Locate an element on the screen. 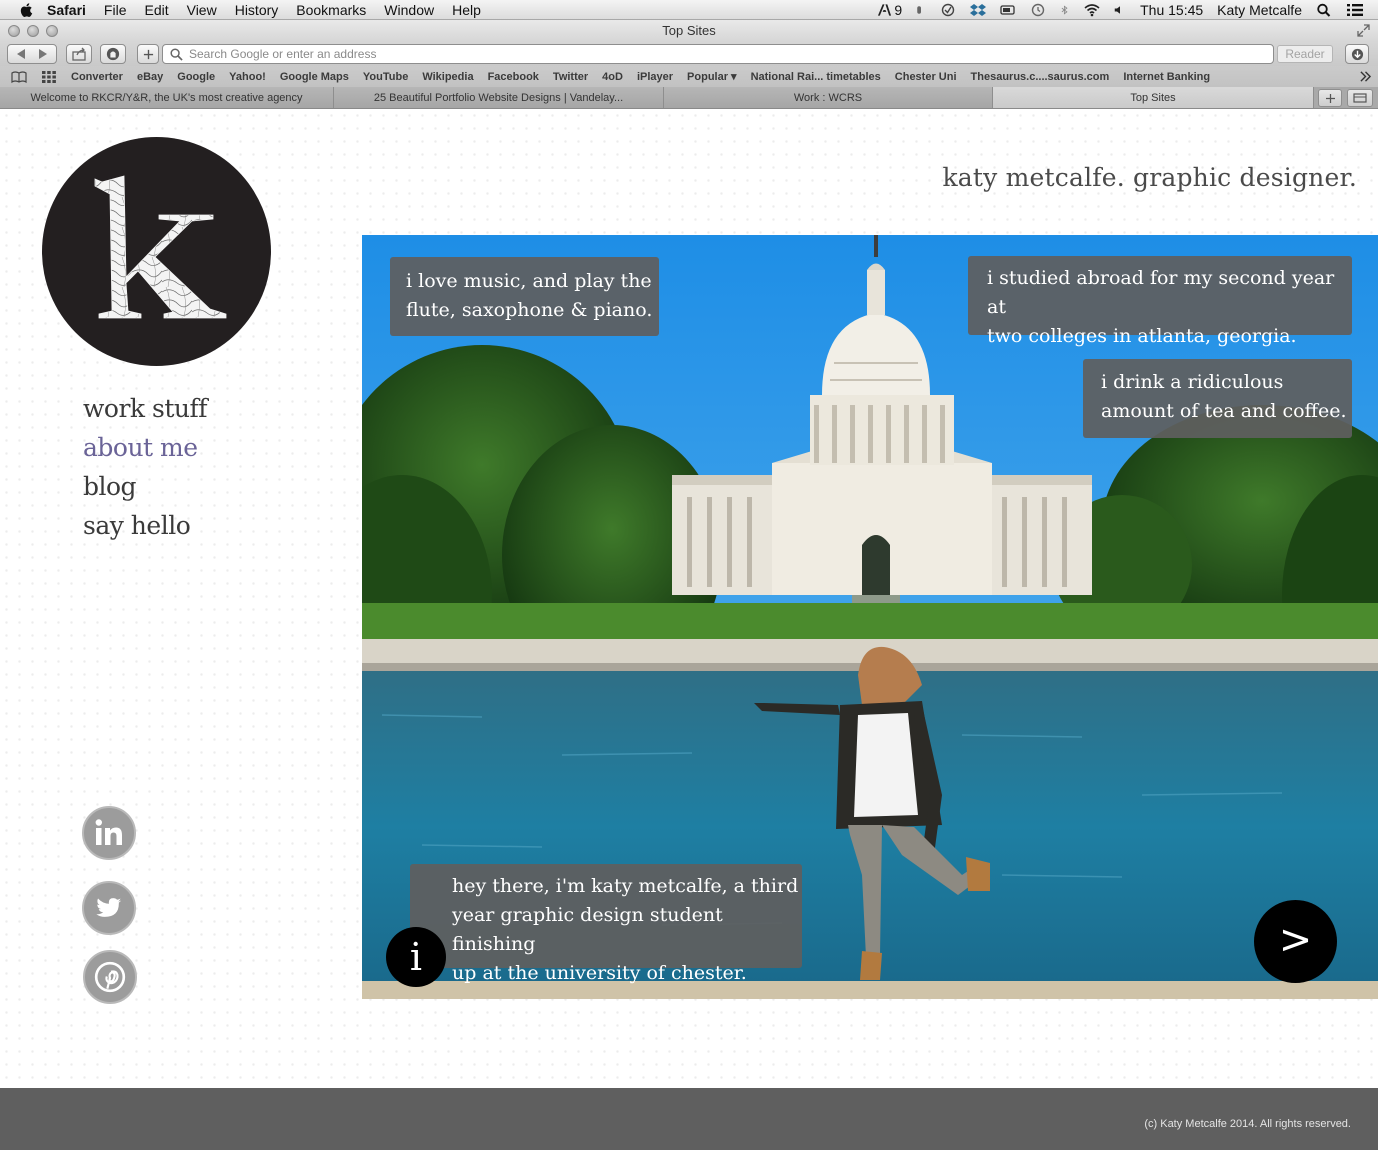  menu-view: View is located at coordinates (202, 10).